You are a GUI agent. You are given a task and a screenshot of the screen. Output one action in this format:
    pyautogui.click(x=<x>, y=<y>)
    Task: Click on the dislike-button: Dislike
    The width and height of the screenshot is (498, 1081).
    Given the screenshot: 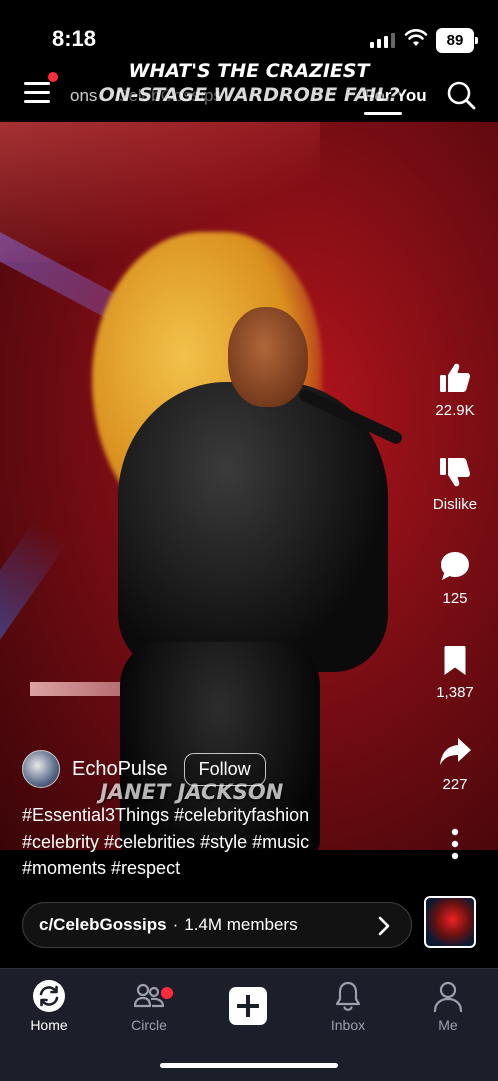 What is the action you would take?
    pyautogui.click(x=455, y=483)
    